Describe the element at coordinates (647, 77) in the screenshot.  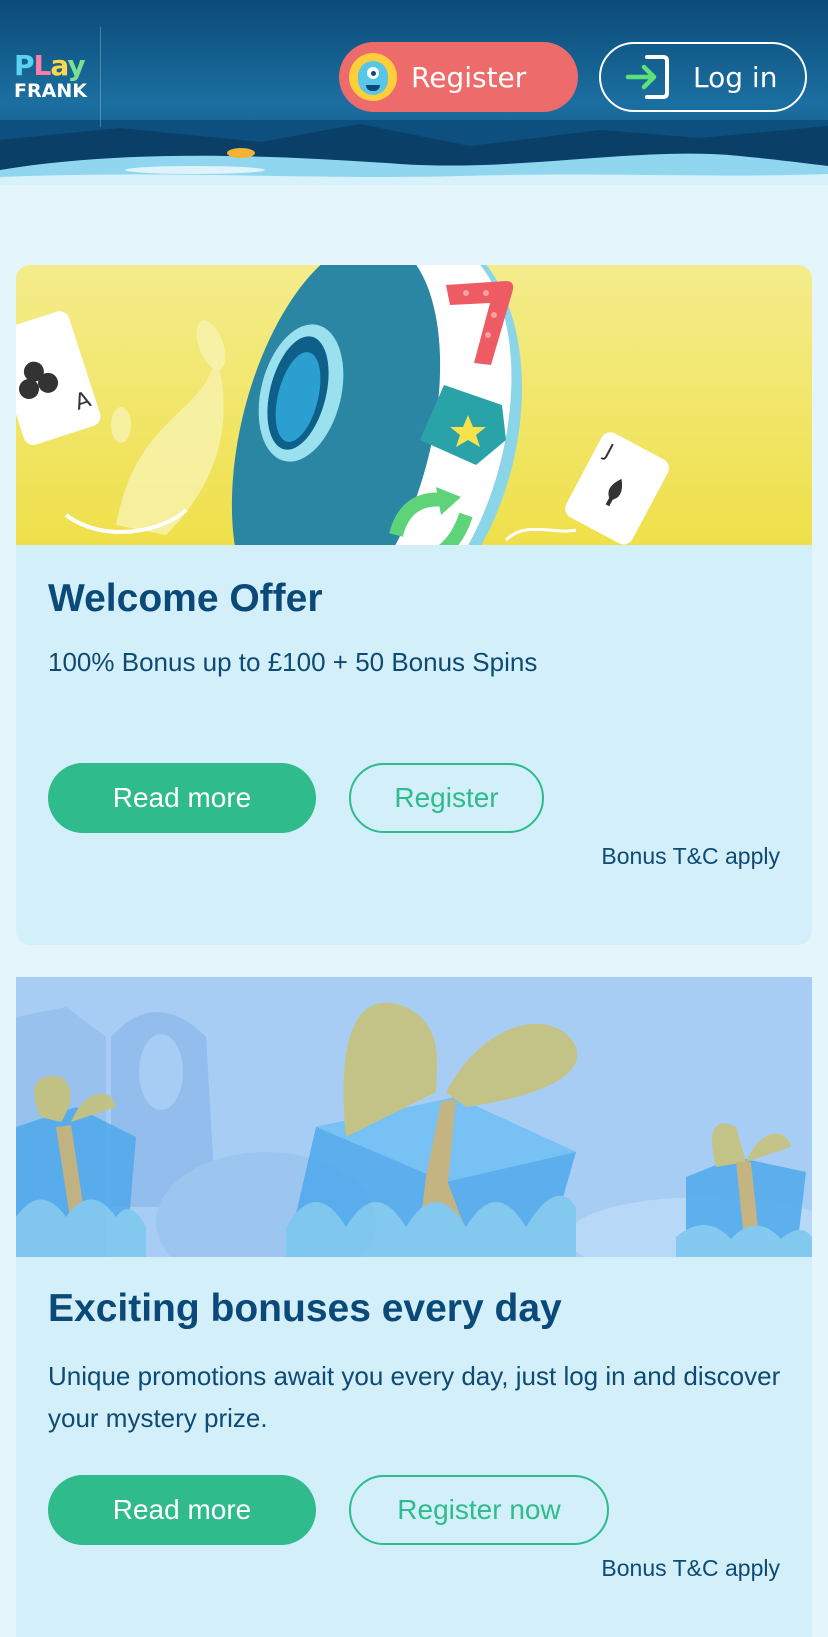
I see `login-arrow-icon` at that location.